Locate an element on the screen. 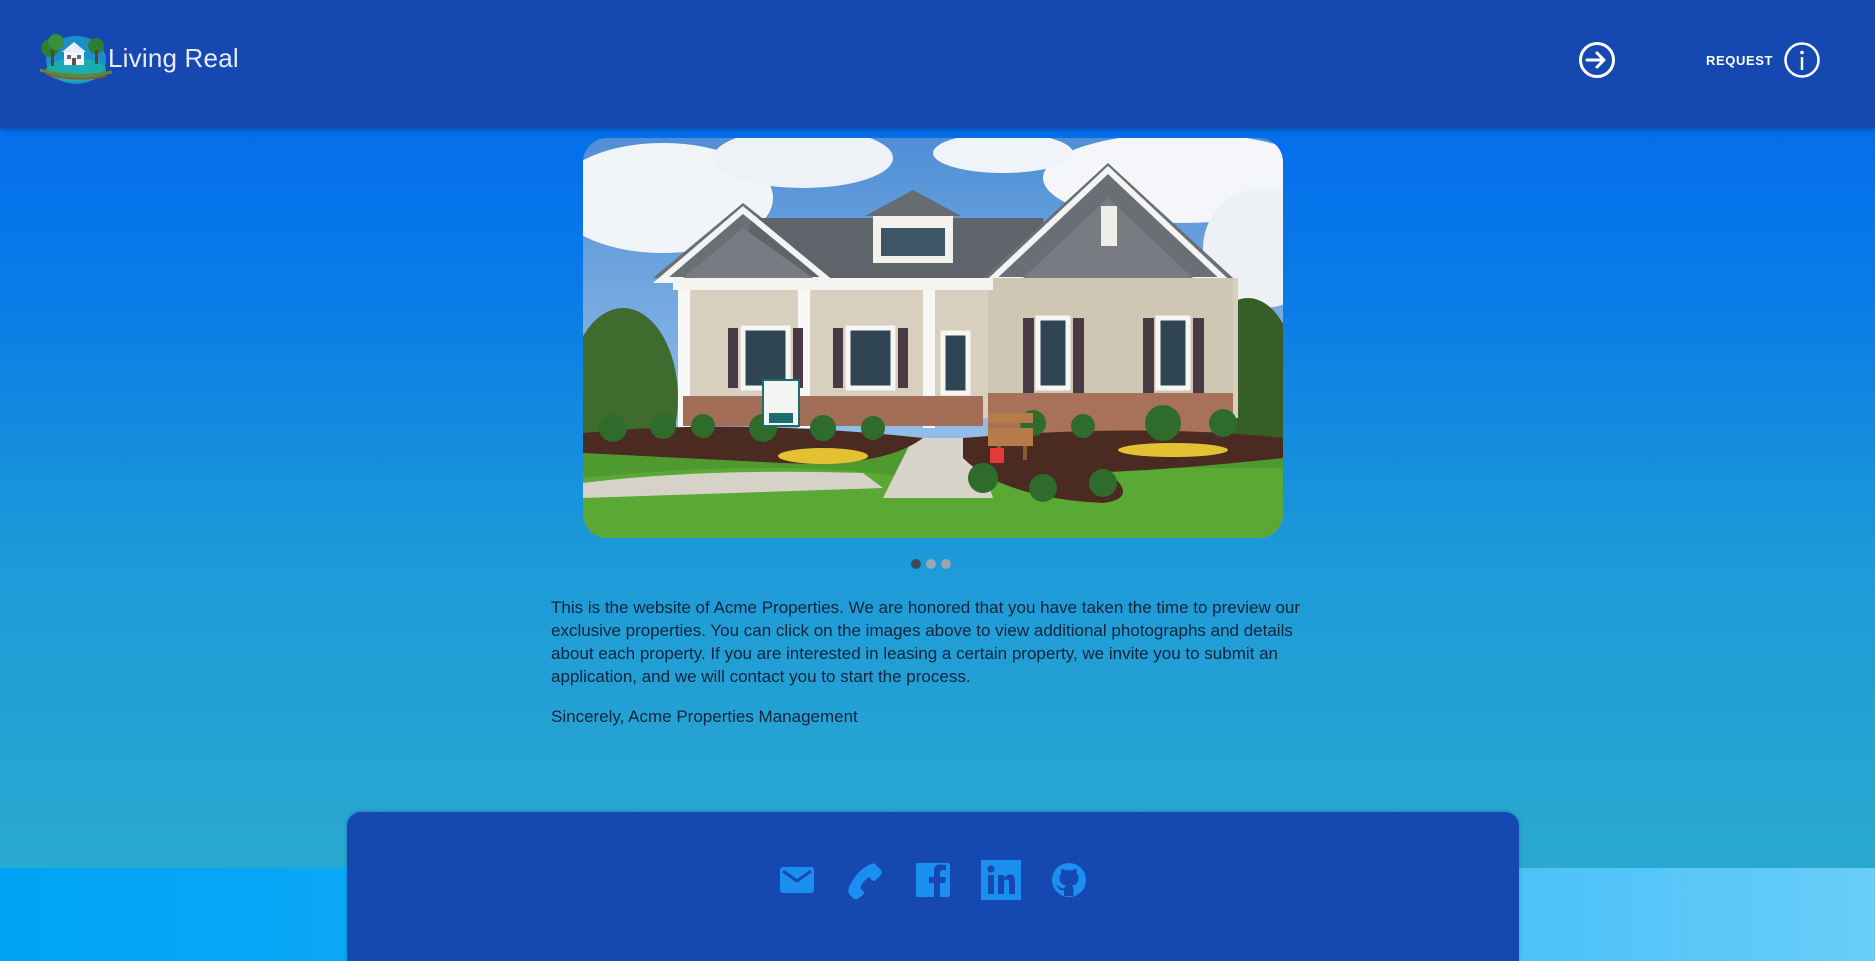 Image resolution: width=1875 pixels, height=961 pixels. brand-link: Living Real is located at coordinates (137, 58).